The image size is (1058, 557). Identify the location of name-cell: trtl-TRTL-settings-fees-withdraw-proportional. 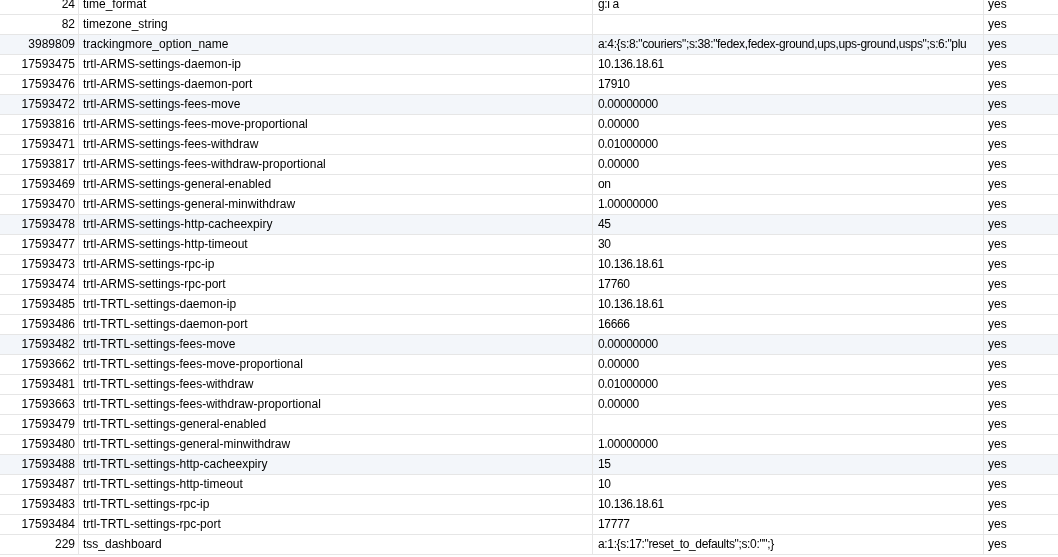
(202, 404).